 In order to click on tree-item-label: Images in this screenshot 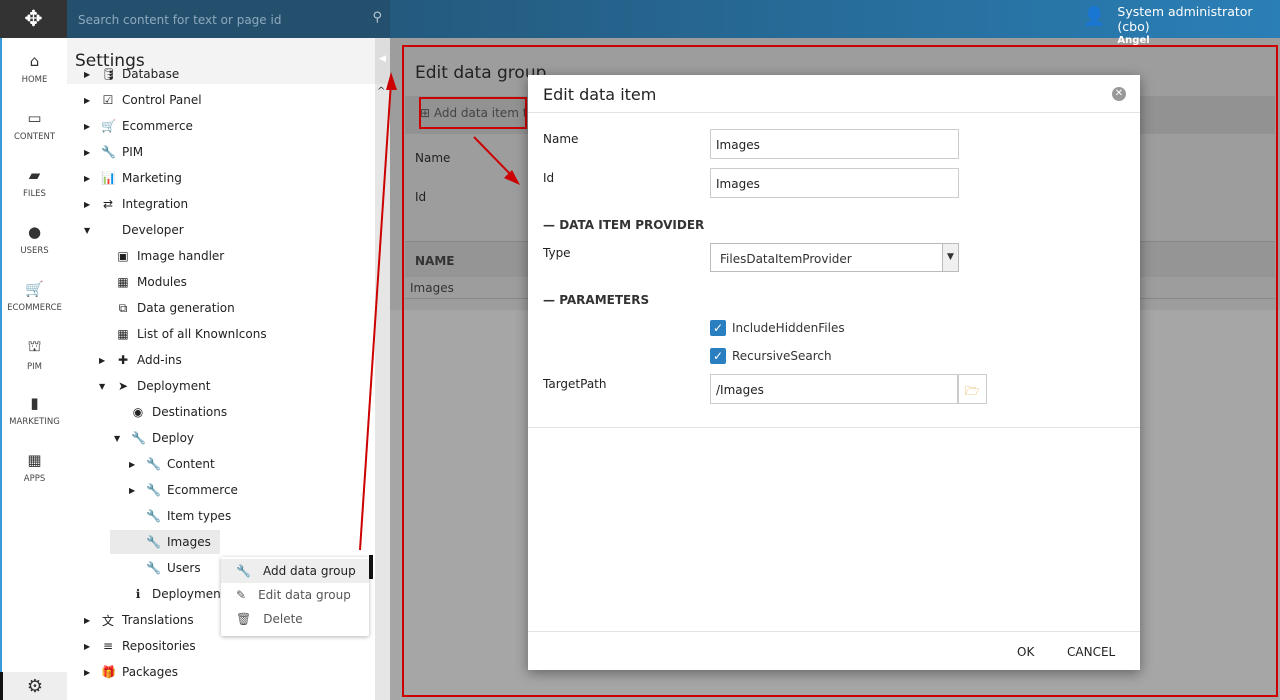, I will do `click(189, 542)`.